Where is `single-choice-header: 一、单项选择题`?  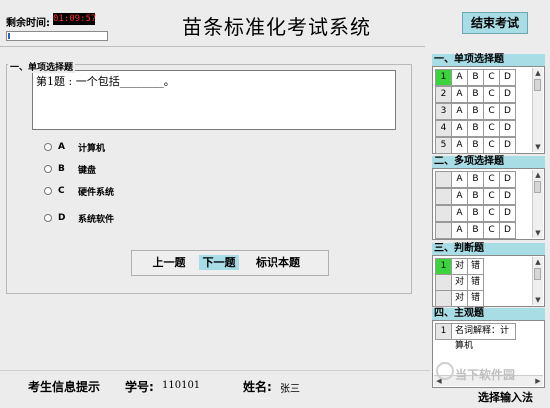 single-choice-header: 一、单项选择题 is located at coordinates (488, 60).